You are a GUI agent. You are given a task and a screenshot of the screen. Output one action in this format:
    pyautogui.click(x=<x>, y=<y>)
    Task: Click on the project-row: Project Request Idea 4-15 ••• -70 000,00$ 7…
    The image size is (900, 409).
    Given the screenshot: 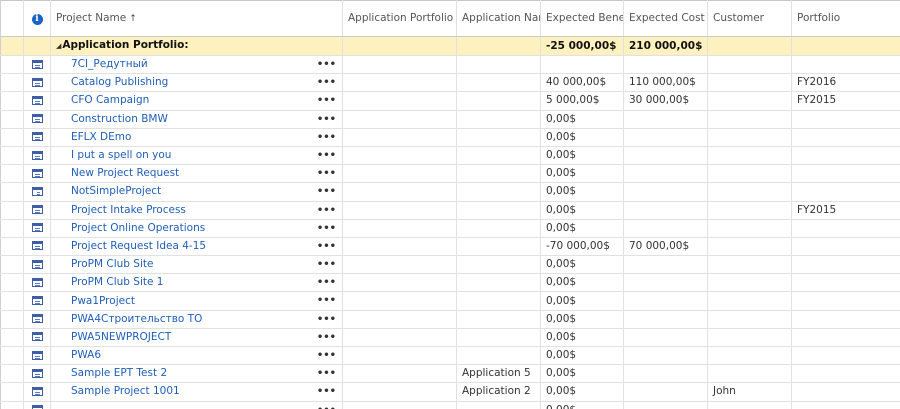 What is the action you would take?
    pyautogui.click(x=450, y=247)
    